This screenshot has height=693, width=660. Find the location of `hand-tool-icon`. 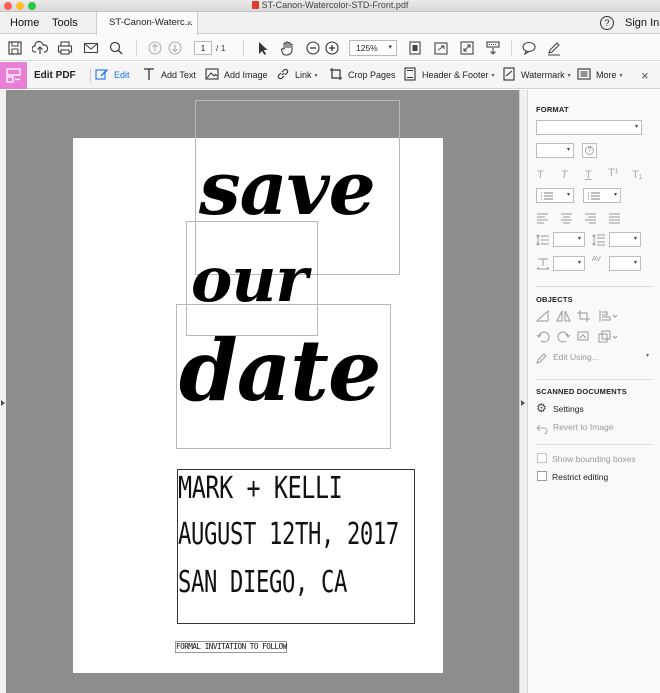

hand-tool-icon is located at coordinates (287, 48).